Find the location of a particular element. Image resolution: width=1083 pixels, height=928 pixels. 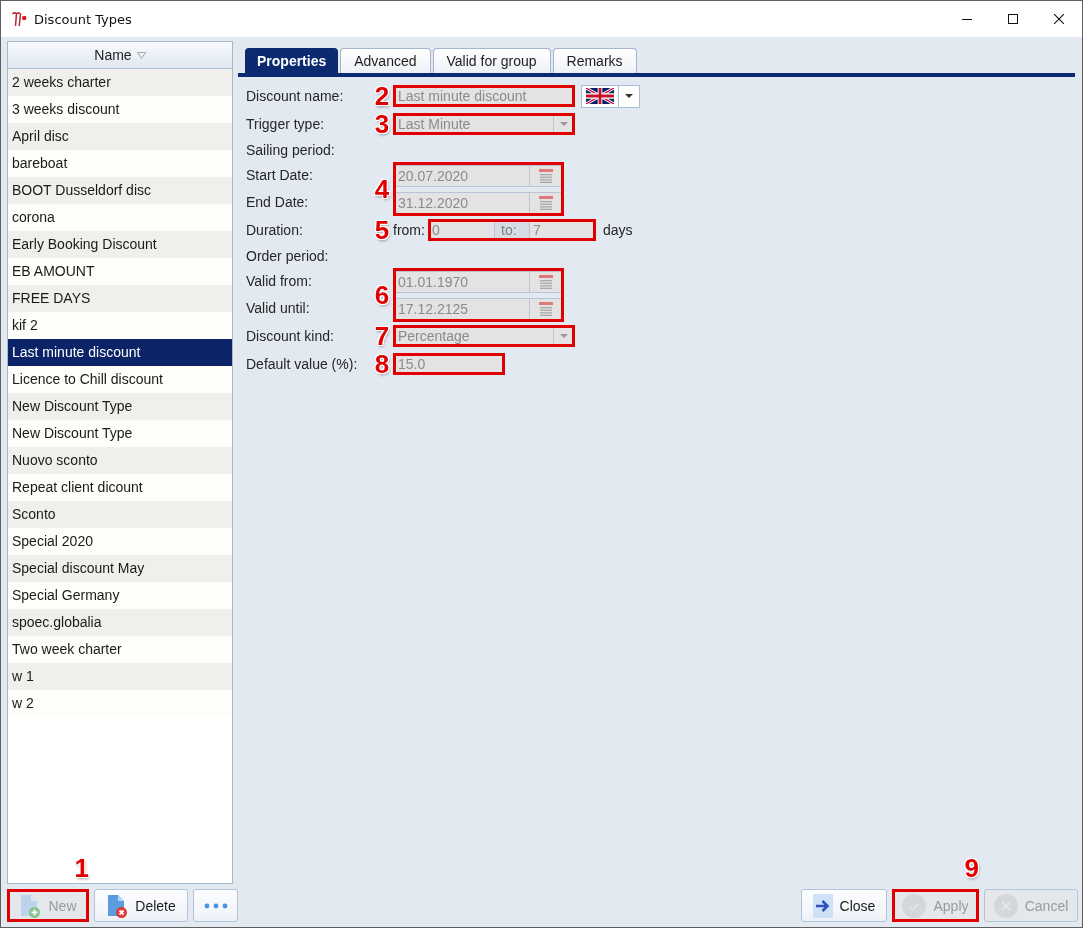

list-item: April disc is located at coordinates (120, 136).